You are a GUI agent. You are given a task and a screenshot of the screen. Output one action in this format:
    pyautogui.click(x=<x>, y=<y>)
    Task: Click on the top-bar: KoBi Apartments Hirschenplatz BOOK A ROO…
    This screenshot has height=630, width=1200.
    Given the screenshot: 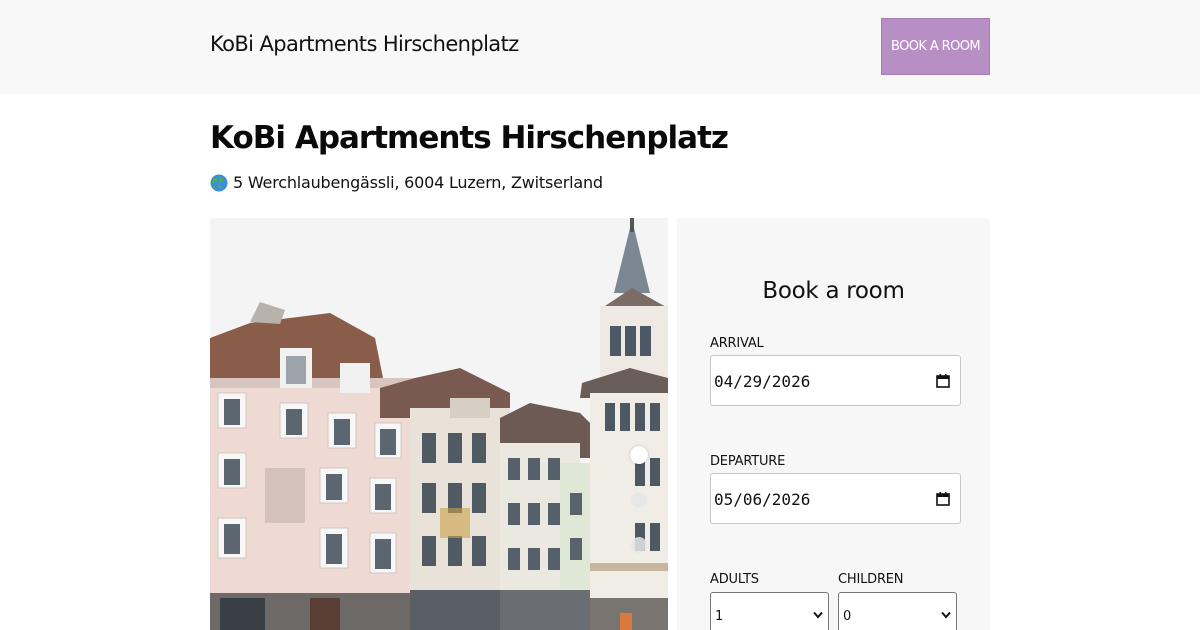 What is the action you would take?
    pyautogui.click(x=600, y=47)
    